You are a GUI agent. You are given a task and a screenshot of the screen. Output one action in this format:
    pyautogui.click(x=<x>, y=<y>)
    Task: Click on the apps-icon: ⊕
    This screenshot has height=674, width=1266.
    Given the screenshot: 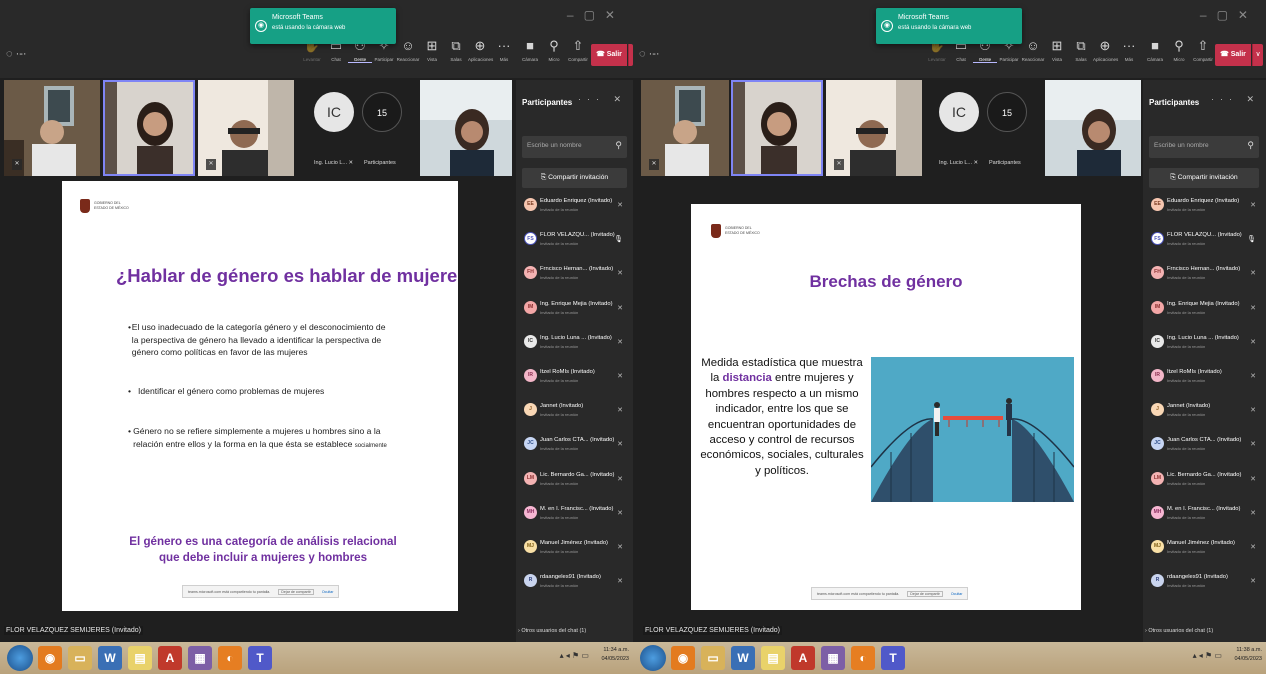 What is the action you would take?
    pyautogui.click(x=480, y=45)
    